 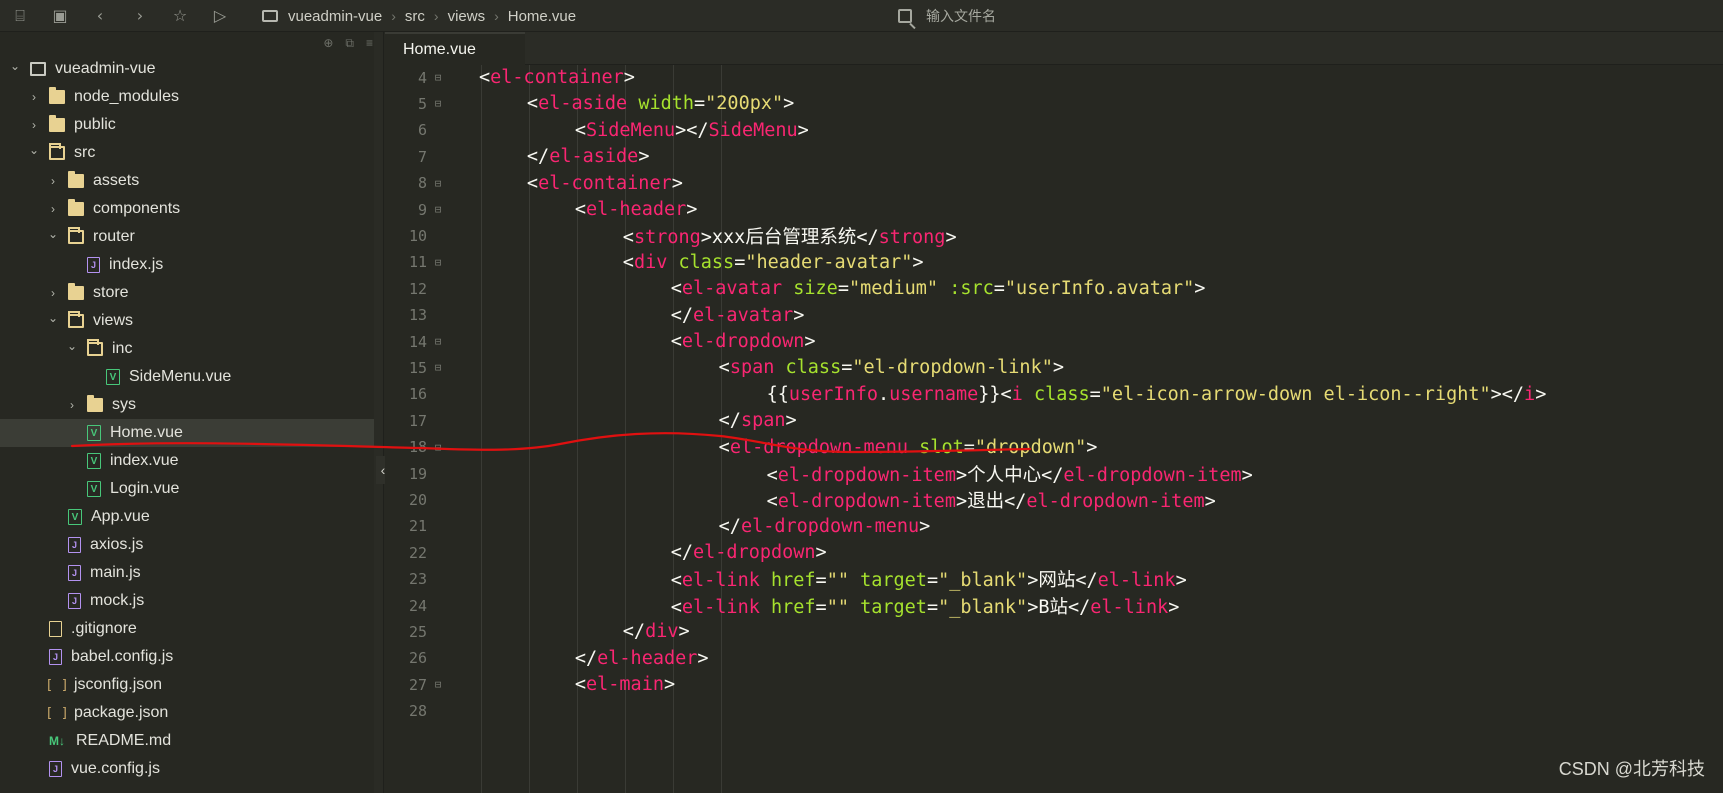 What do you see at coordinates (187, 405) in the screenshot?
I see `tree-item: › sys` at bounding box center [187, 405].